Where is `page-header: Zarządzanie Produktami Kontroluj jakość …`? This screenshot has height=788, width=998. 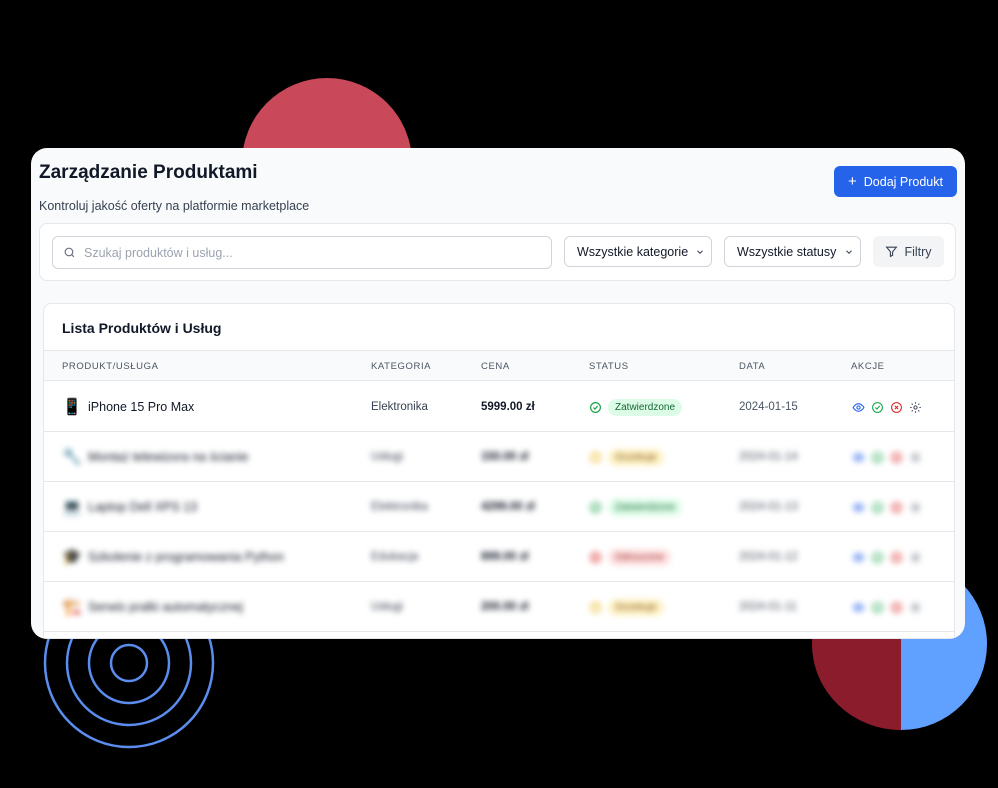 page-header: Zarządzanie Produktami Kontroluj jakość … is located at coordinates (498, 186).